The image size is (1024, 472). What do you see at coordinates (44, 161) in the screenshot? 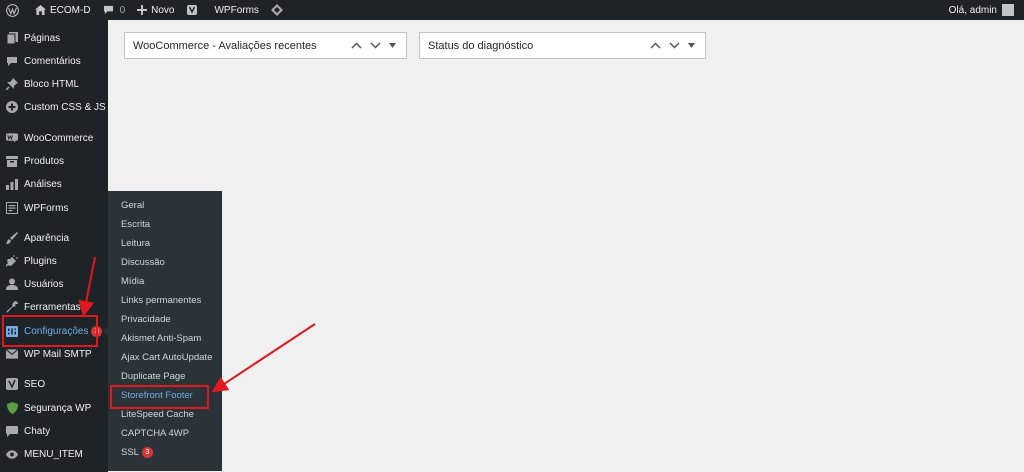
I see `sidebar-item-label: Produtos` at bounding box center [44, 161].